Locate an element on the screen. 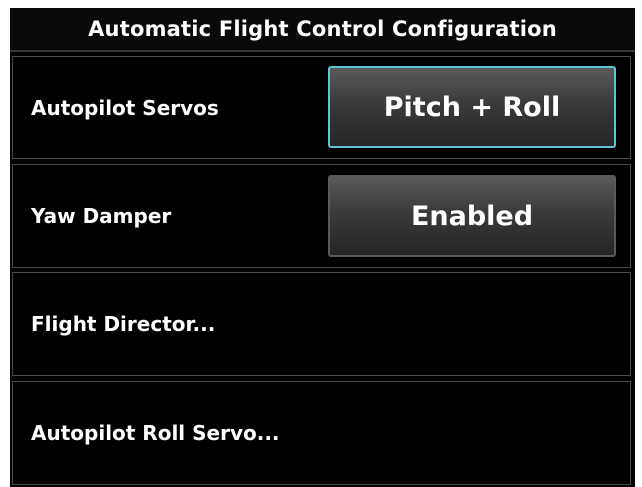 The image size is (642, 487). autopilot-servos-value: Pitch + Roll is located at coordinates (472, 107).